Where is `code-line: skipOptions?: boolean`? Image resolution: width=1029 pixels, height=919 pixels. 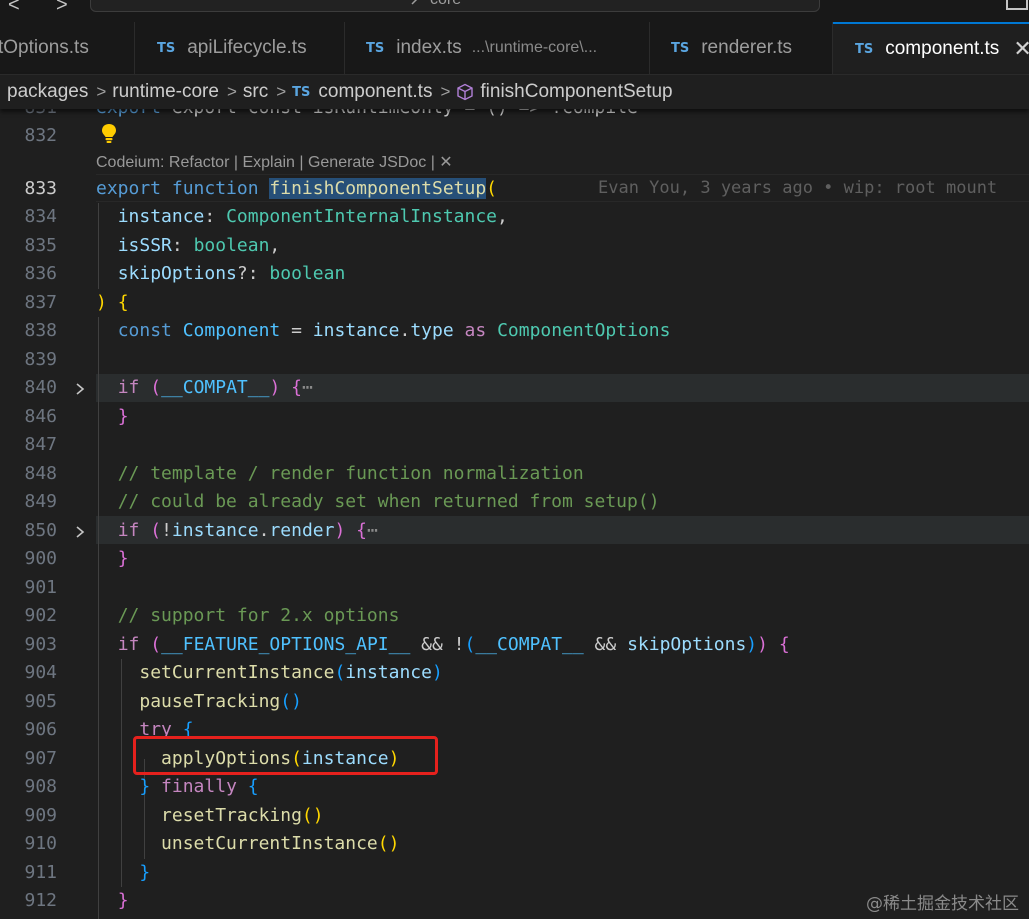
code-line: skipOptions?: boolean is located at coordinates (231, 273).